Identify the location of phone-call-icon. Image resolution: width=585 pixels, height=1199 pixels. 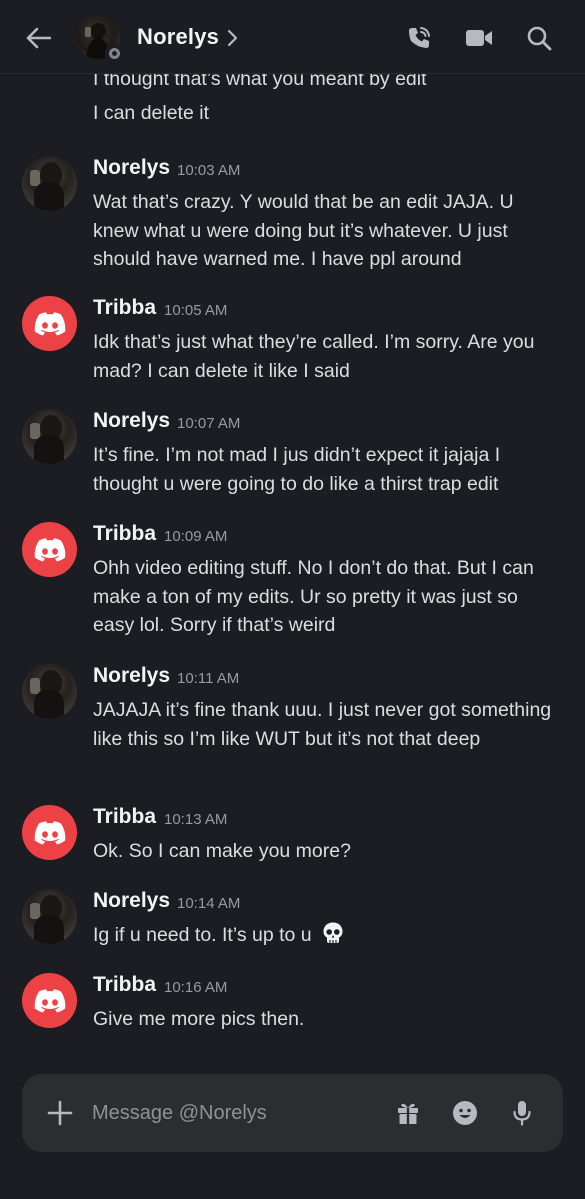
(419, 38).